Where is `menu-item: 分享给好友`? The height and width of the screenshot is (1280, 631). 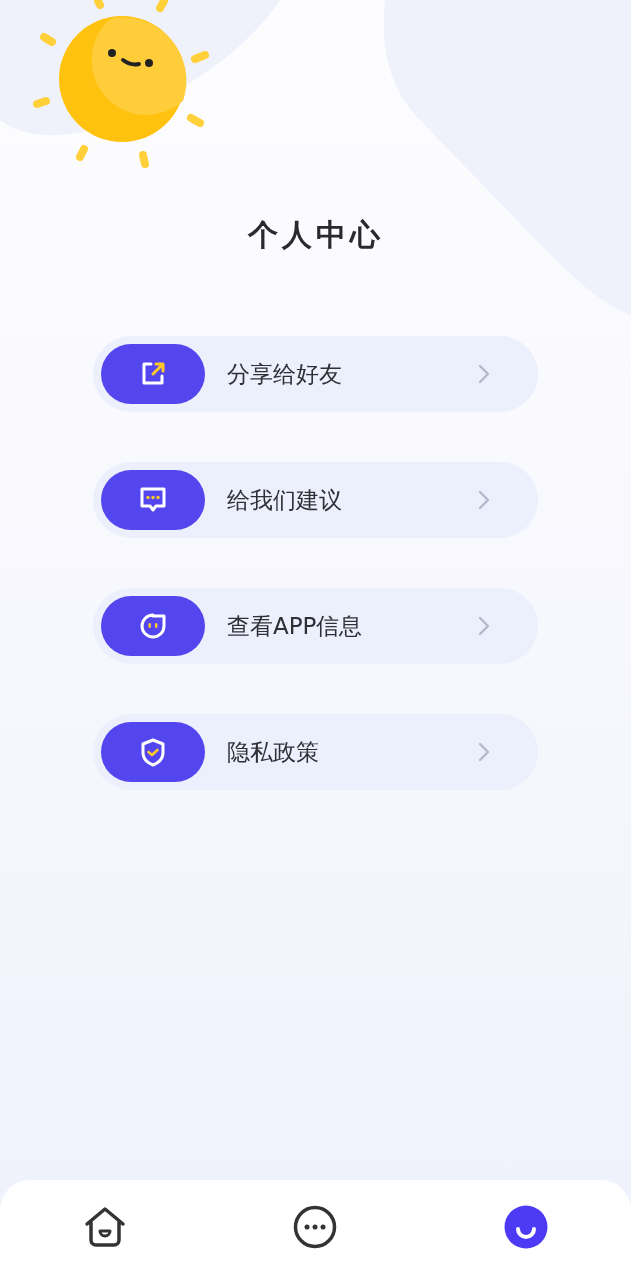 menu-item: 分享给好友 is located at coordinates (315, 374).